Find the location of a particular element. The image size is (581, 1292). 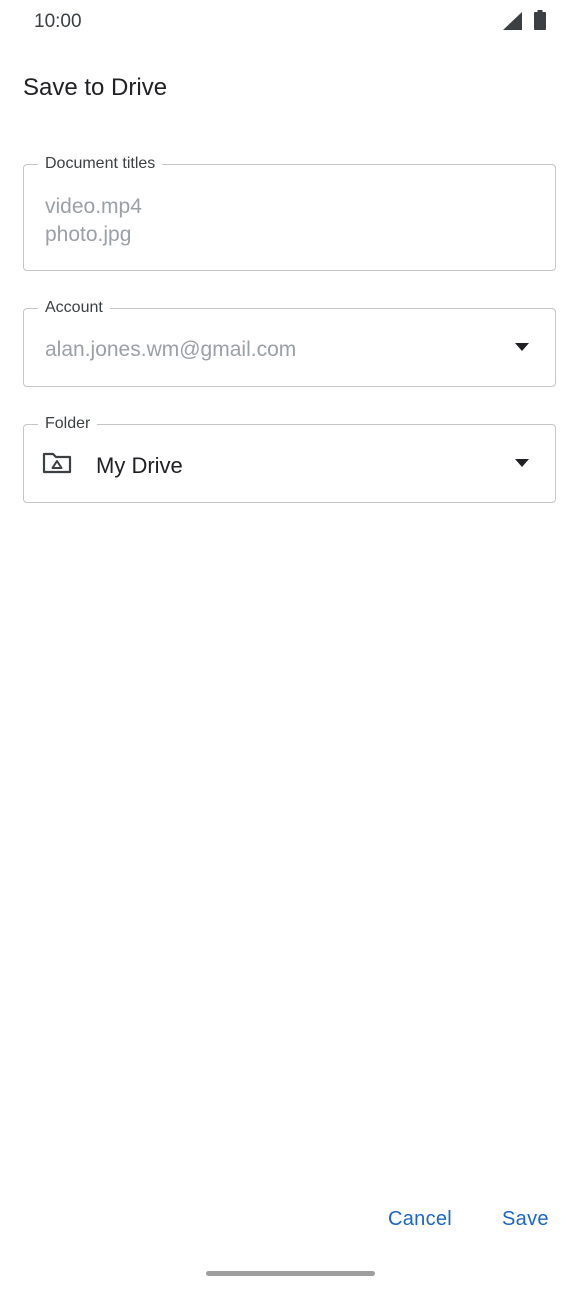

status-bar: 10:00 is located at coordinates (290, 22).